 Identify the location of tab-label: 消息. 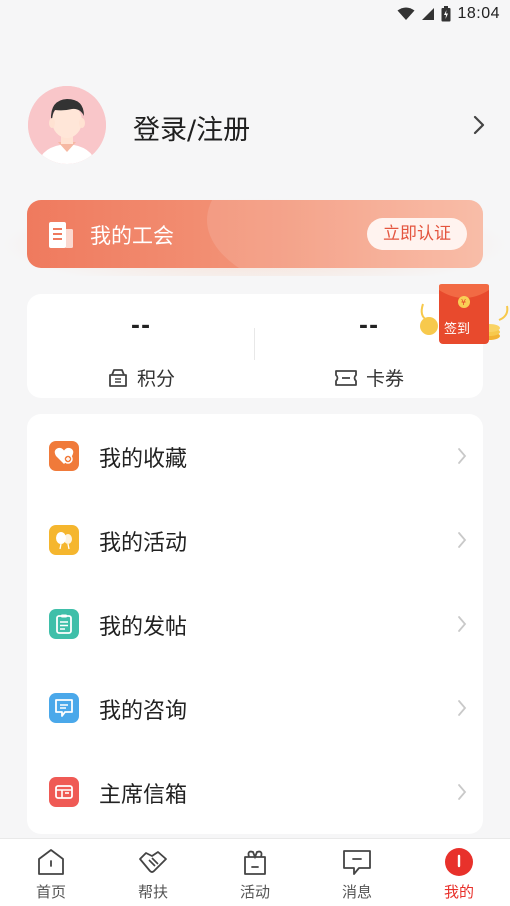
(356, 892).